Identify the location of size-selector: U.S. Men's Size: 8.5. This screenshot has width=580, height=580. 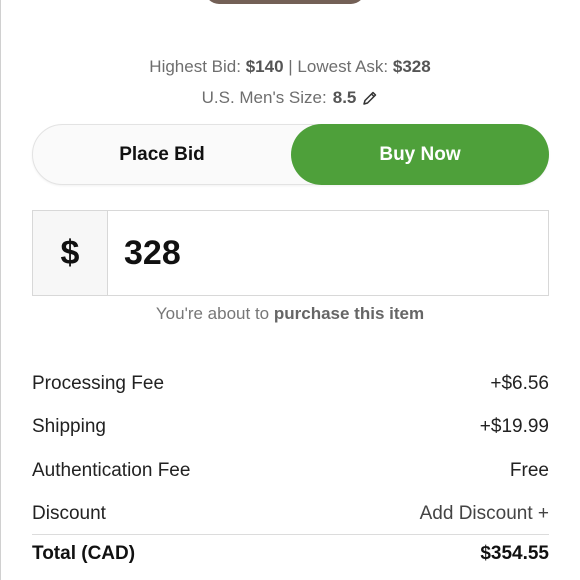
(290, 98).